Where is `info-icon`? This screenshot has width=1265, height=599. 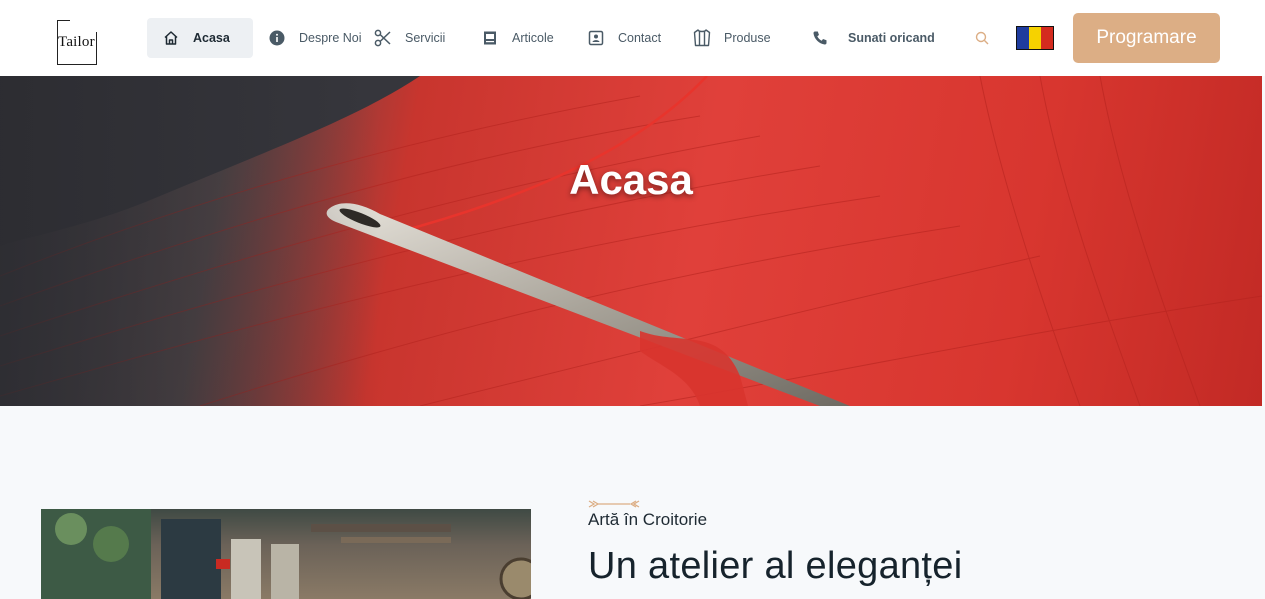
info-icon is located at coordinates (277, 38).